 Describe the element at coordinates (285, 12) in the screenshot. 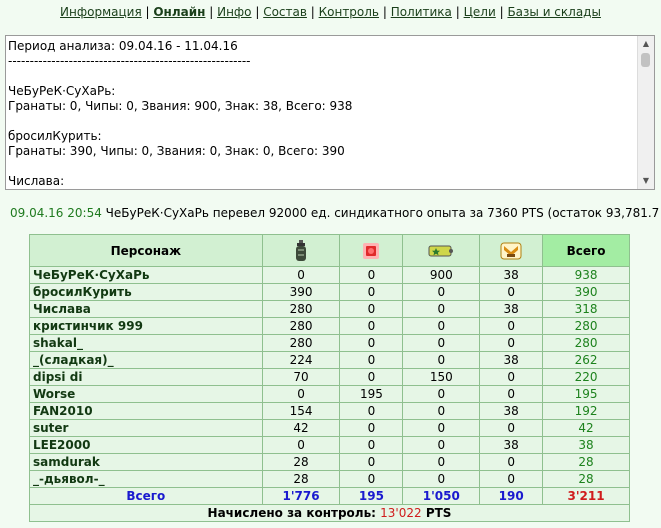

I see `nav-link: Состав` at that location.